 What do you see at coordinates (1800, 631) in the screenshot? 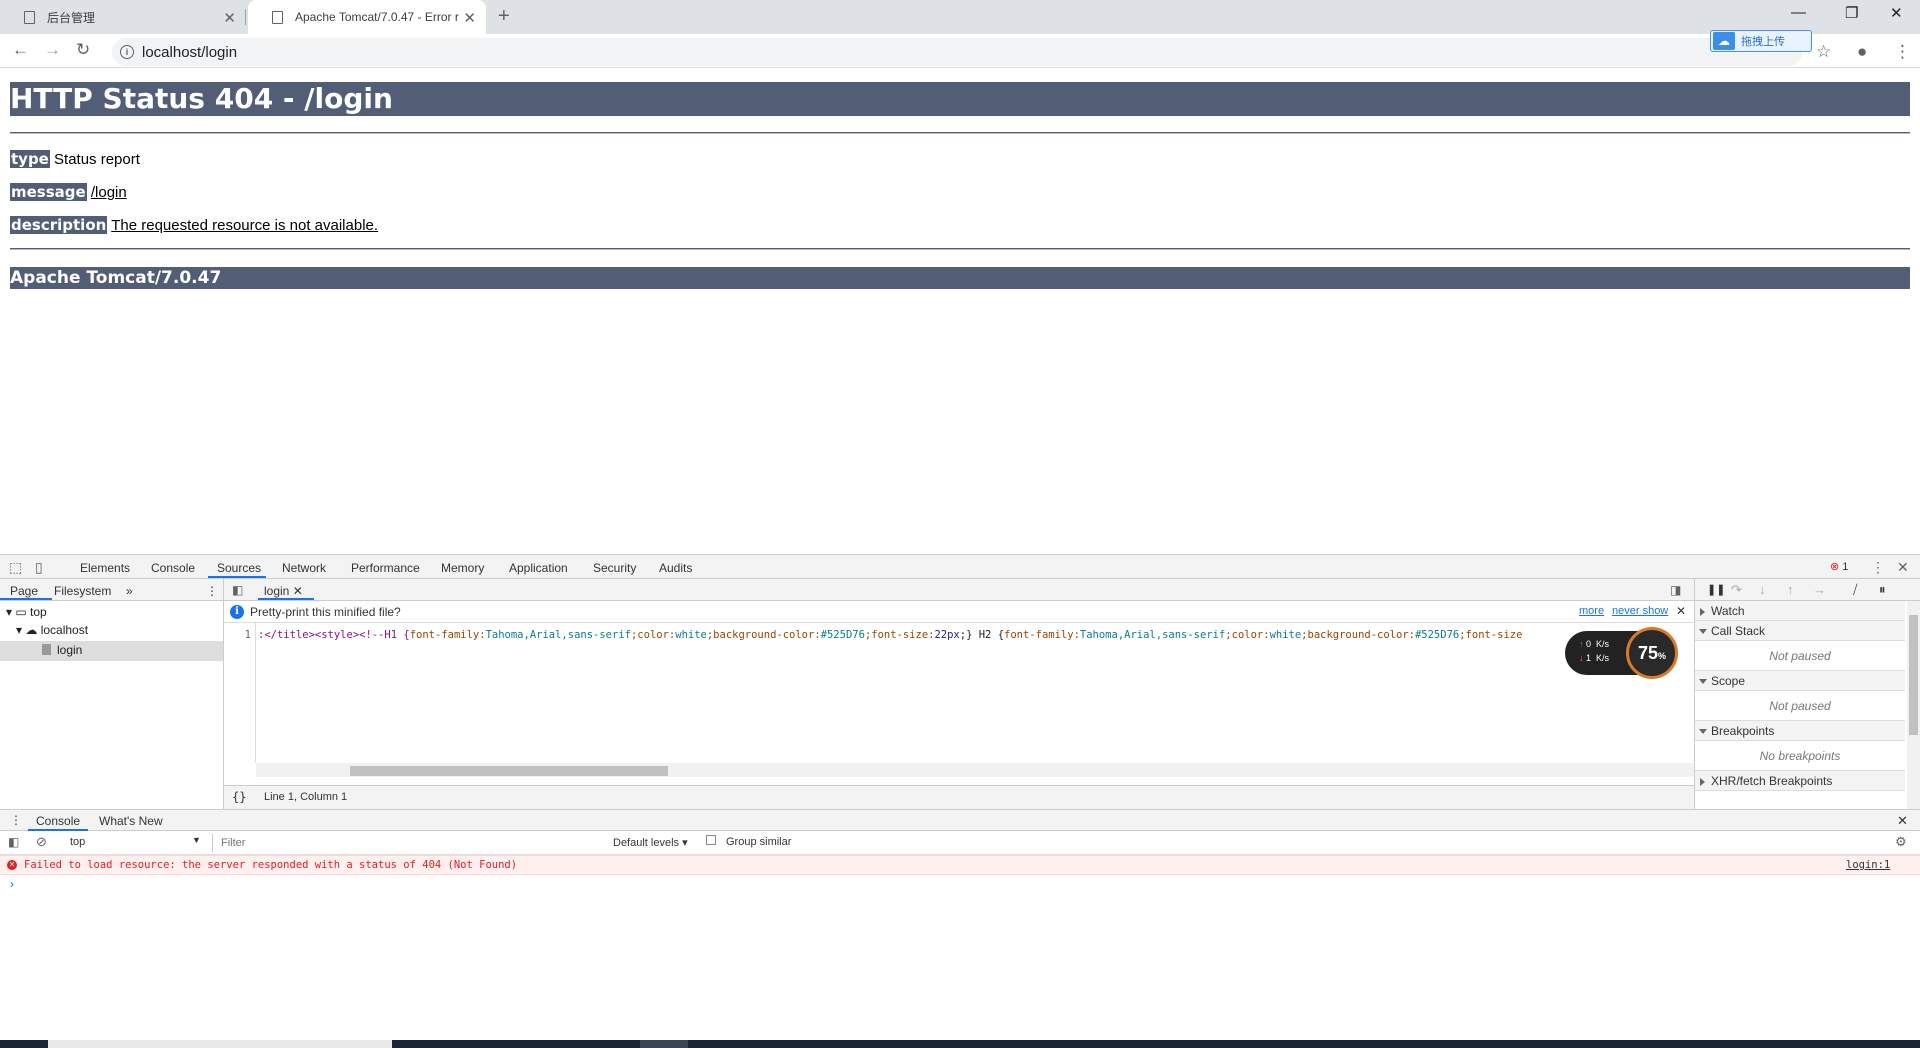
I see `section-call-stack: Call Stack` at bounding box center [1800, 631].